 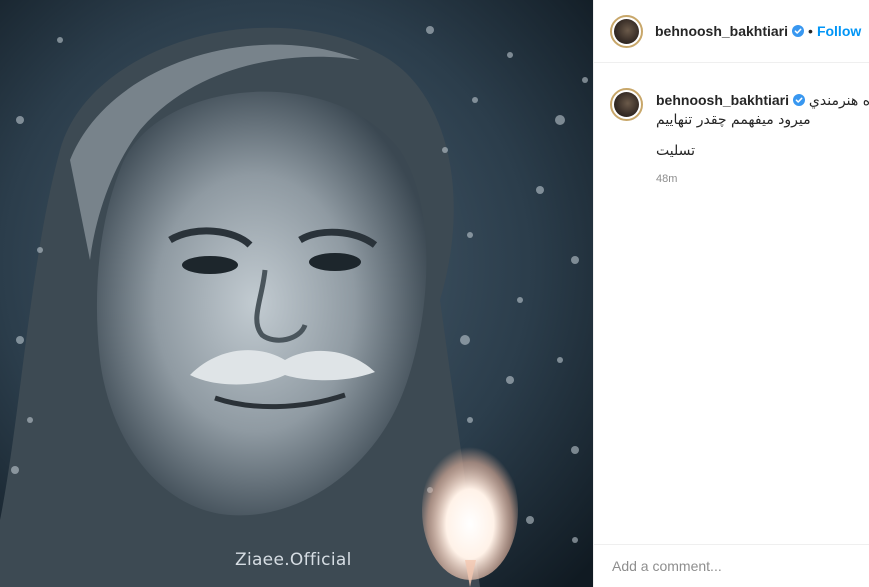 What do you see at coordinates (839, 31) in the screenshot?
I see `follow-button: Follow` at bounding box center [839, 31].